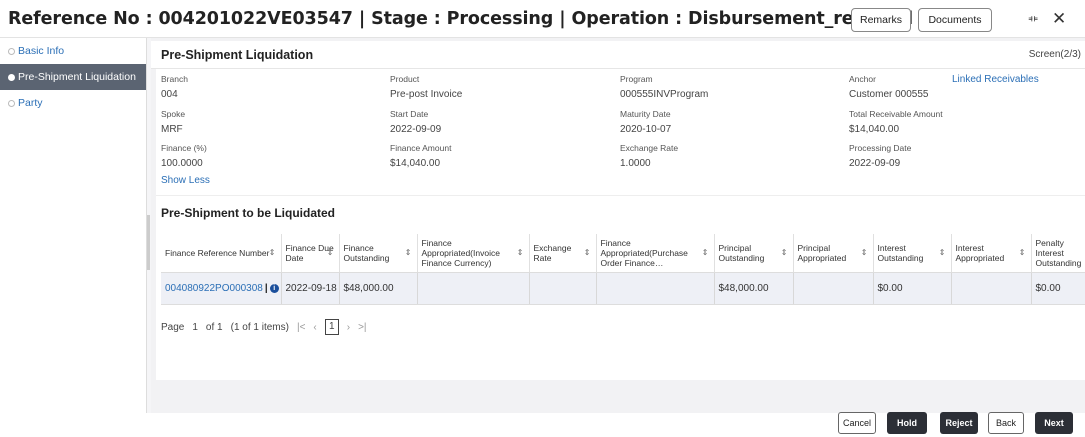 This screenshot has height=437, width=1085. I want to click on pagination: Page 1 of 1 (1 of 1 items) |< ‹ 1 › >|, so click(268, 327).